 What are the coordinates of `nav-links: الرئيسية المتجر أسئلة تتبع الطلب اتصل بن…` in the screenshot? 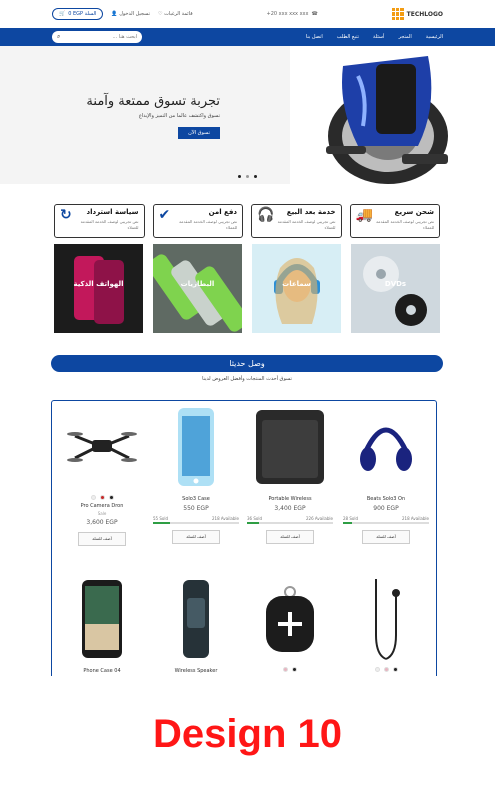 It's located at (374, 37).